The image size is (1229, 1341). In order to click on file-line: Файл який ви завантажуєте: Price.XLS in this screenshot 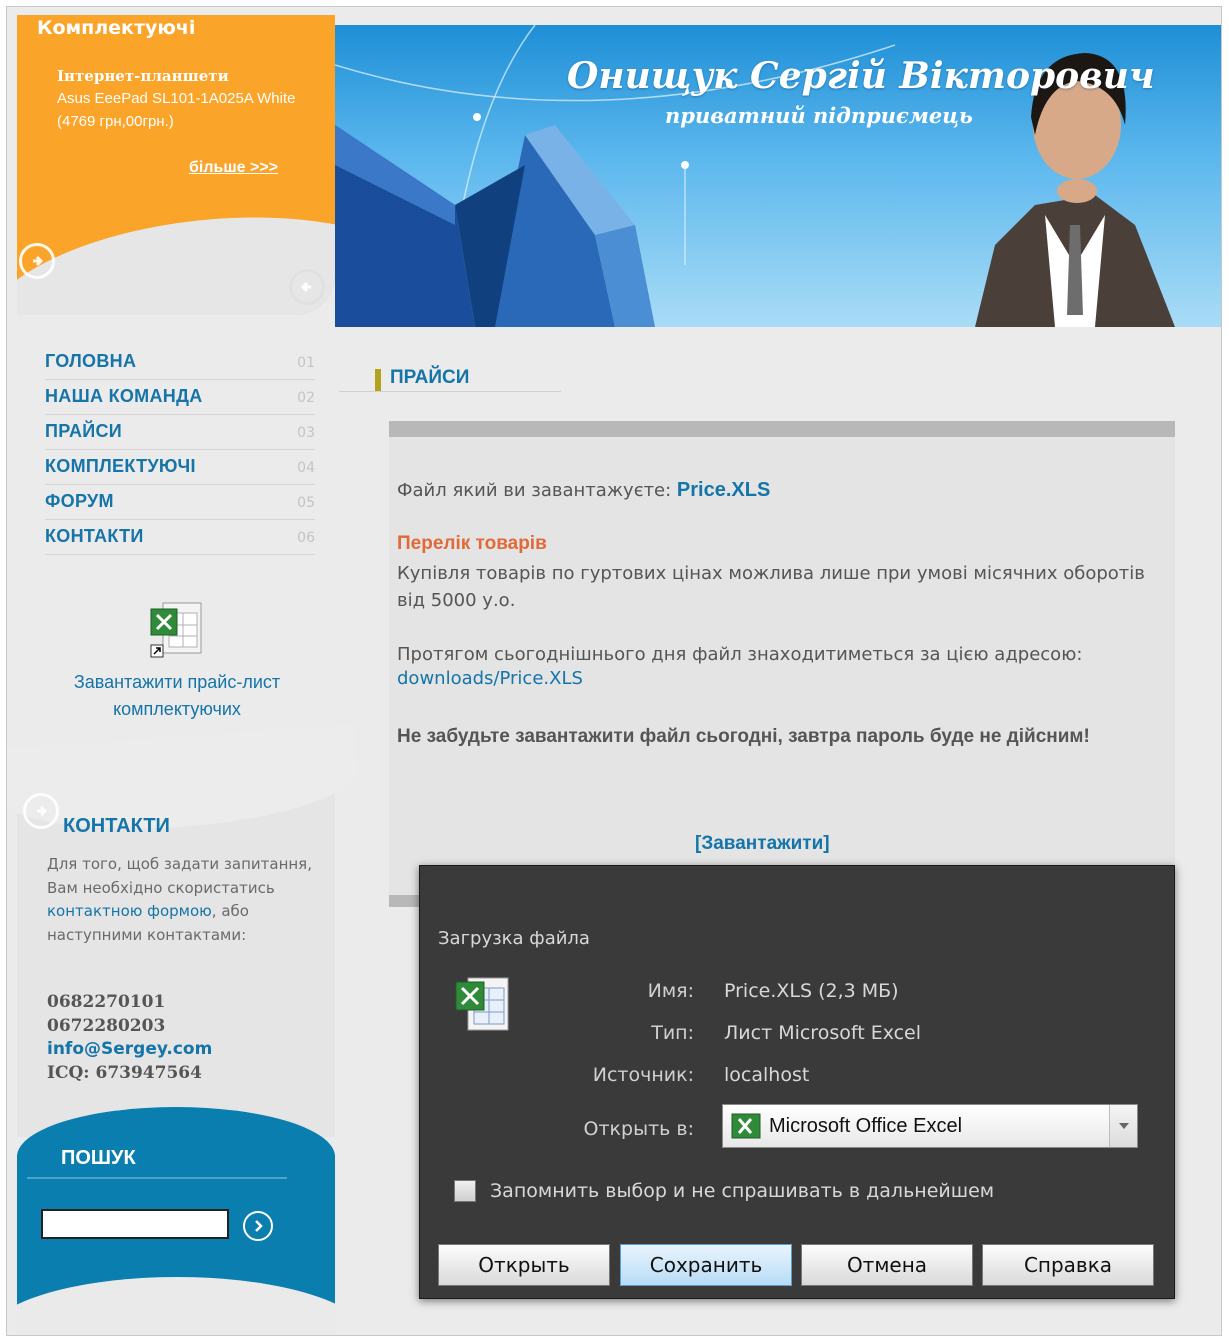, I will do `click(782, 490)`.